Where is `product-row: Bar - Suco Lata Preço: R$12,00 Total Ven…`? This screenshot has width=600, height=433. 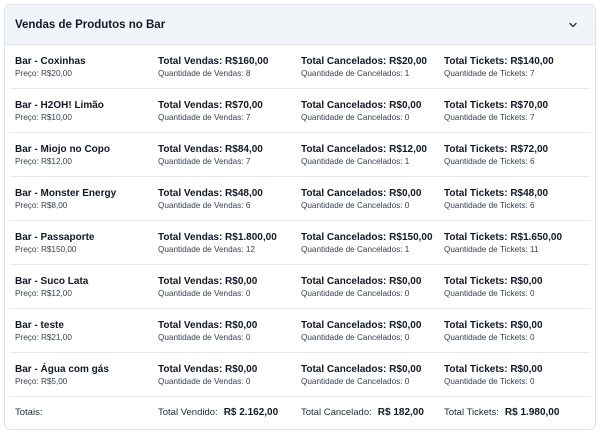
product-row: Bar - Suco Lata Preço: R$12,00 Total Ven… is located at coordinates (300, 287).